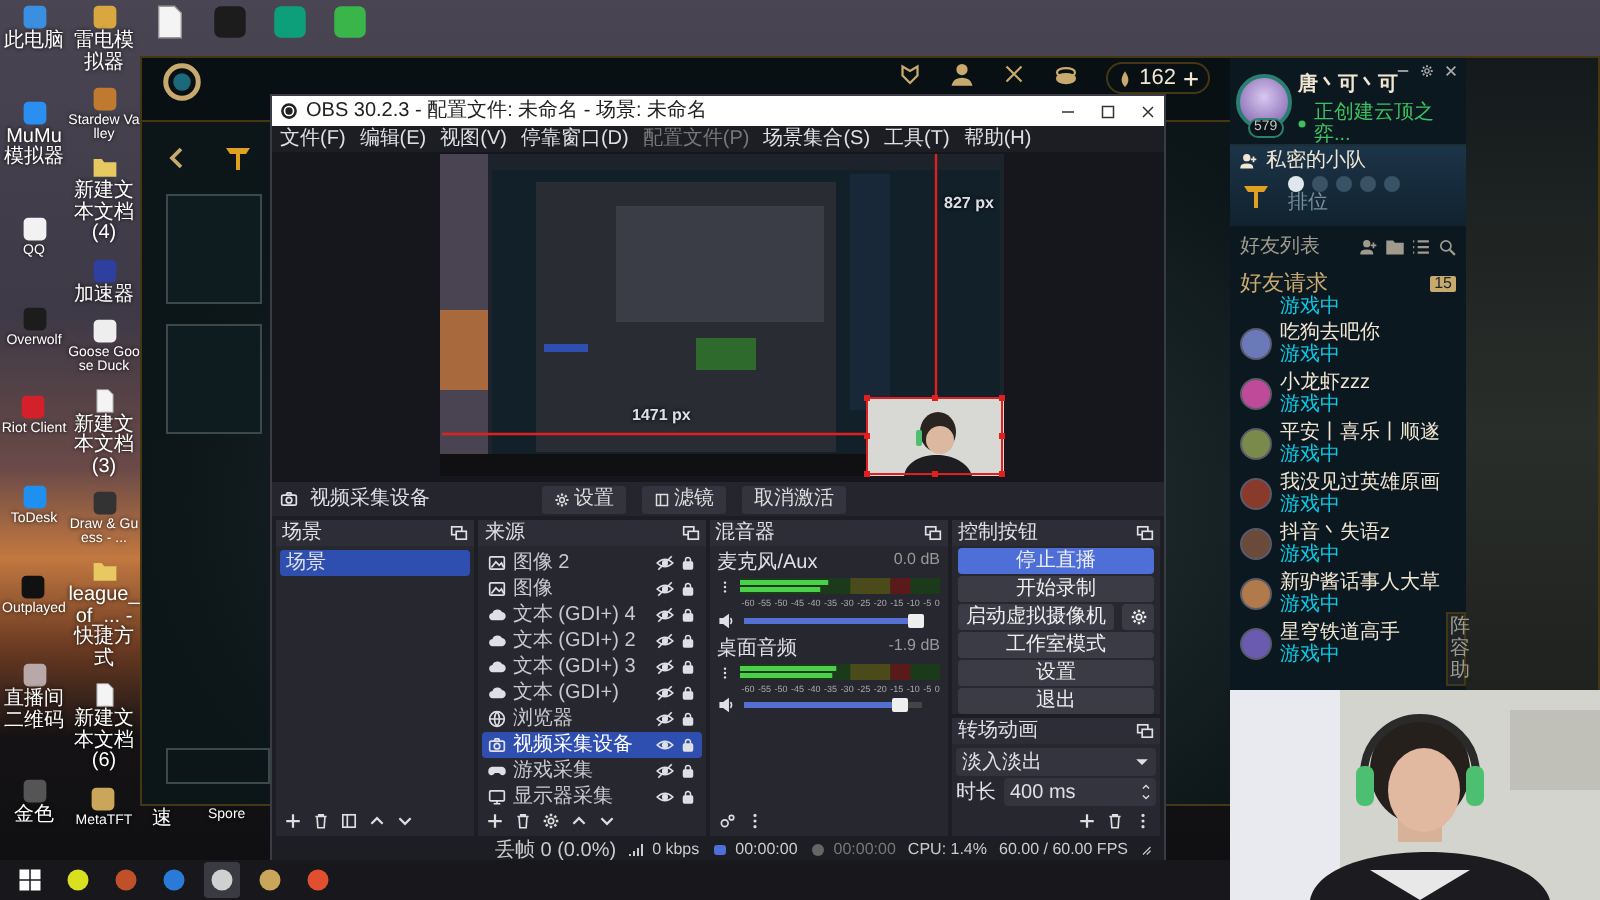 Image resolution: width=1600 pixels, height=900 pixels. What do you see at coordinates (1369, 247) in the screenshot?
I see `add-friend-icon` at bounding box center [1369, 247].